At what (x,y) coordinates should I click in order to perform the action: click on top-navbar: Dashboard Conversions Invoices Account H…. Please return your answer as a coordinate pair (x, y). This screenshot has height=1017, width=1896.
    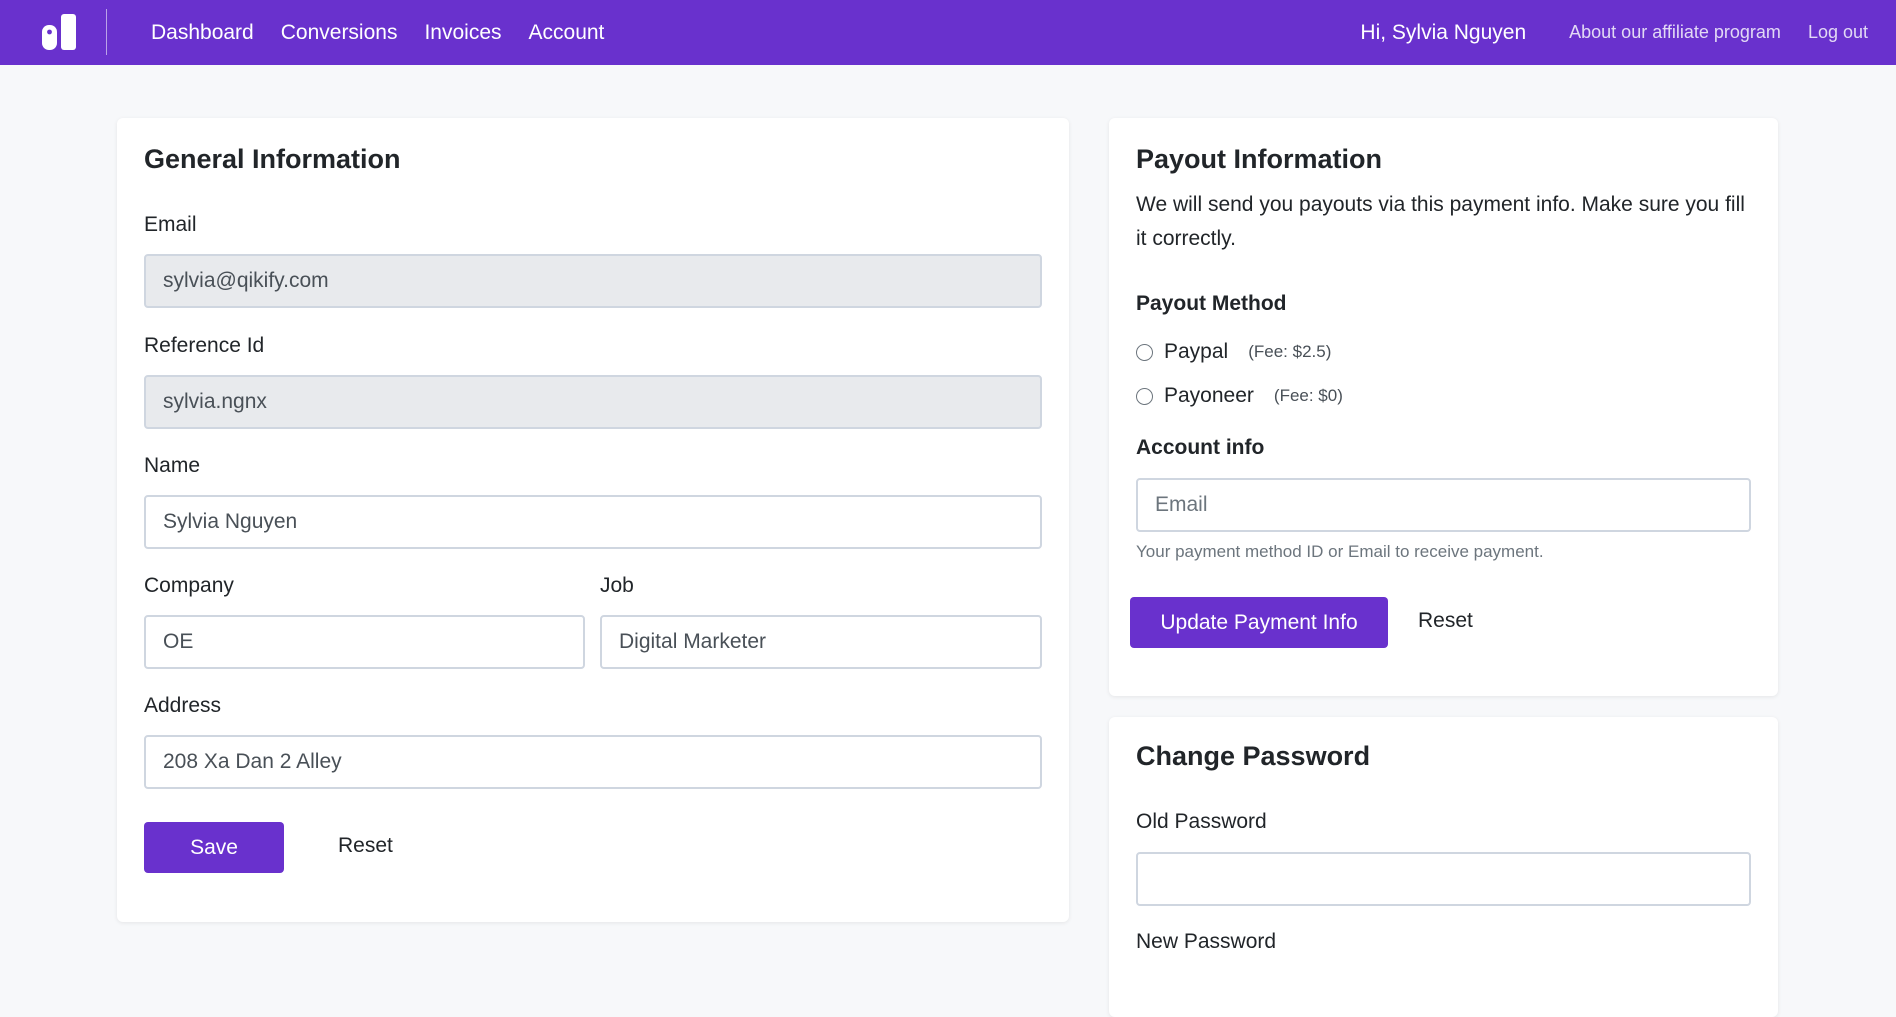
    Looking at the image, I should click on (948, 32).